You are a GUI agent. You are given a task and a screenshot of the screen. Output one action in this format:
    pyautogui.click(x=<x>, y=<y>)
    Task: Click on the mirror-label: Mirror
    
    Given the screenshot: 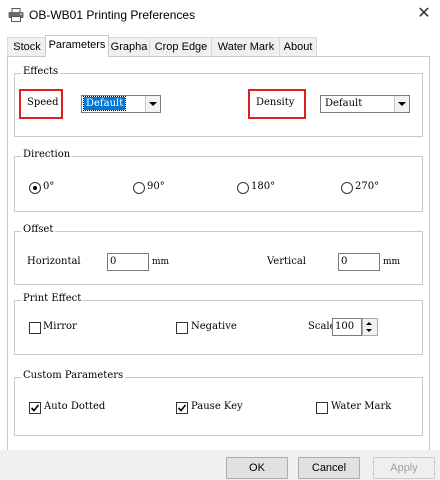 What is the action you would take?
    pyautogui.click(x=60, y=326)
    